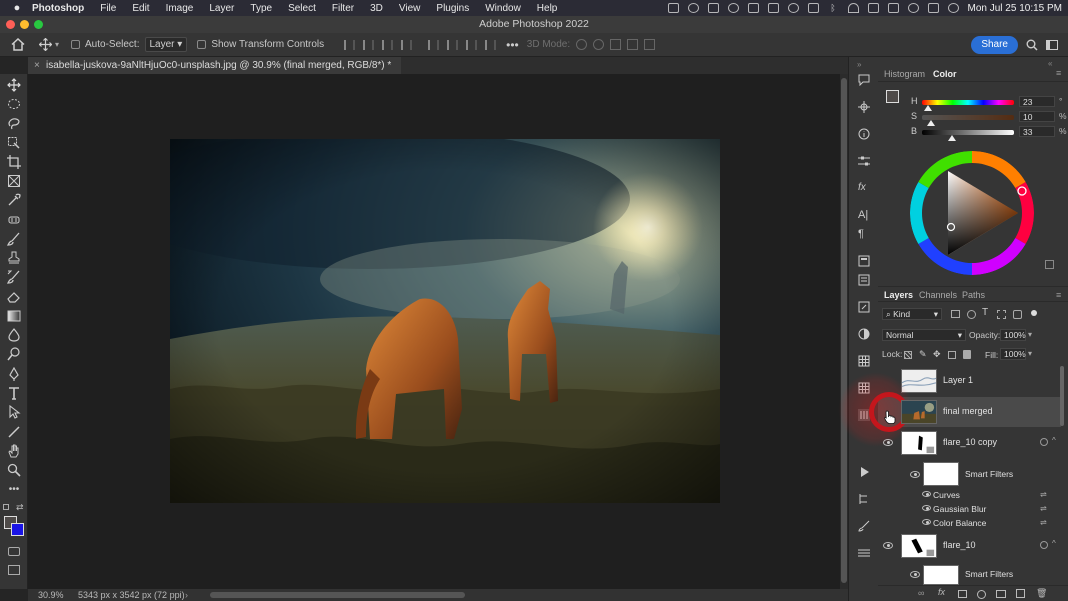 This screenshot has width=1068, height=601. What do you see at coordinates (14, 162) in the screenshot?
I see `crop-tool-icon` at bounding box center [14, 162].